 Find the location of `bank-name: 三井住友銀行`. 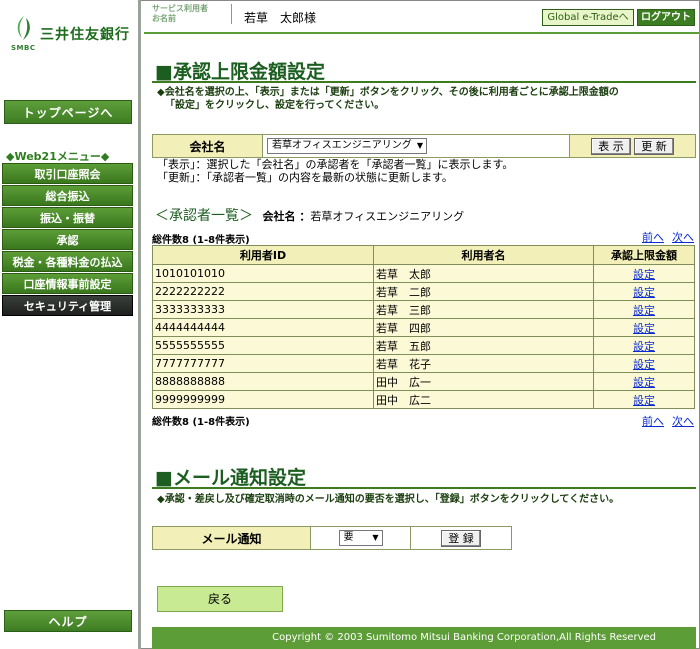

bank-name: 三井住友銀行 is located at coordinates (85, 35).